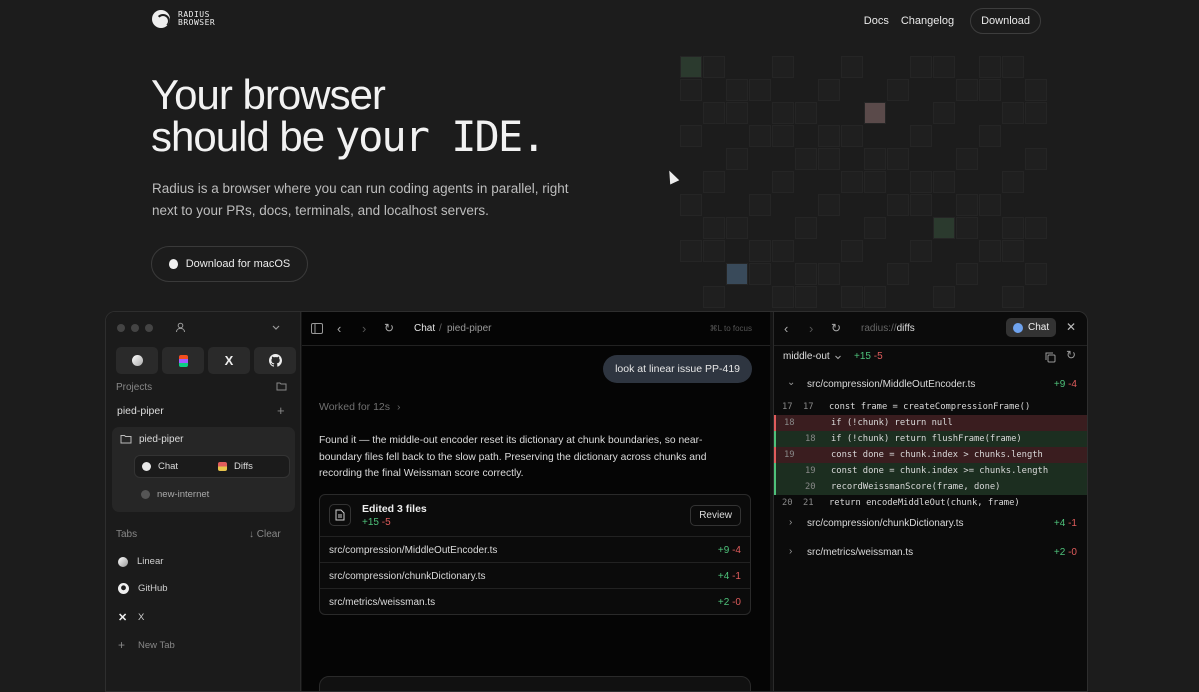  What do you see at coordinates (888, 328) in the screenshot?
I see `url-bar: radius://diffs` at bounding box center [888, 328].